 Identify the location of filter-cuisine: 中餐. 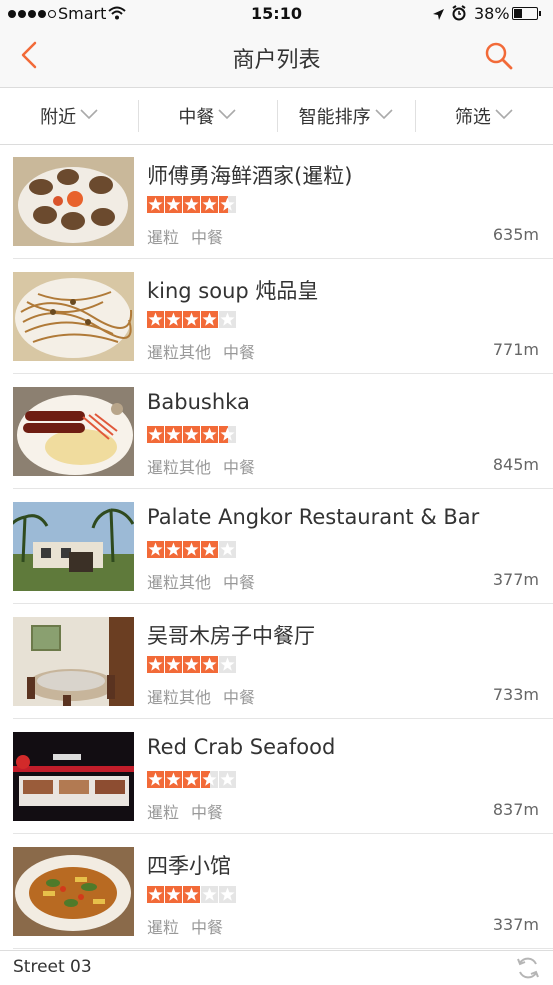
(207, 116).